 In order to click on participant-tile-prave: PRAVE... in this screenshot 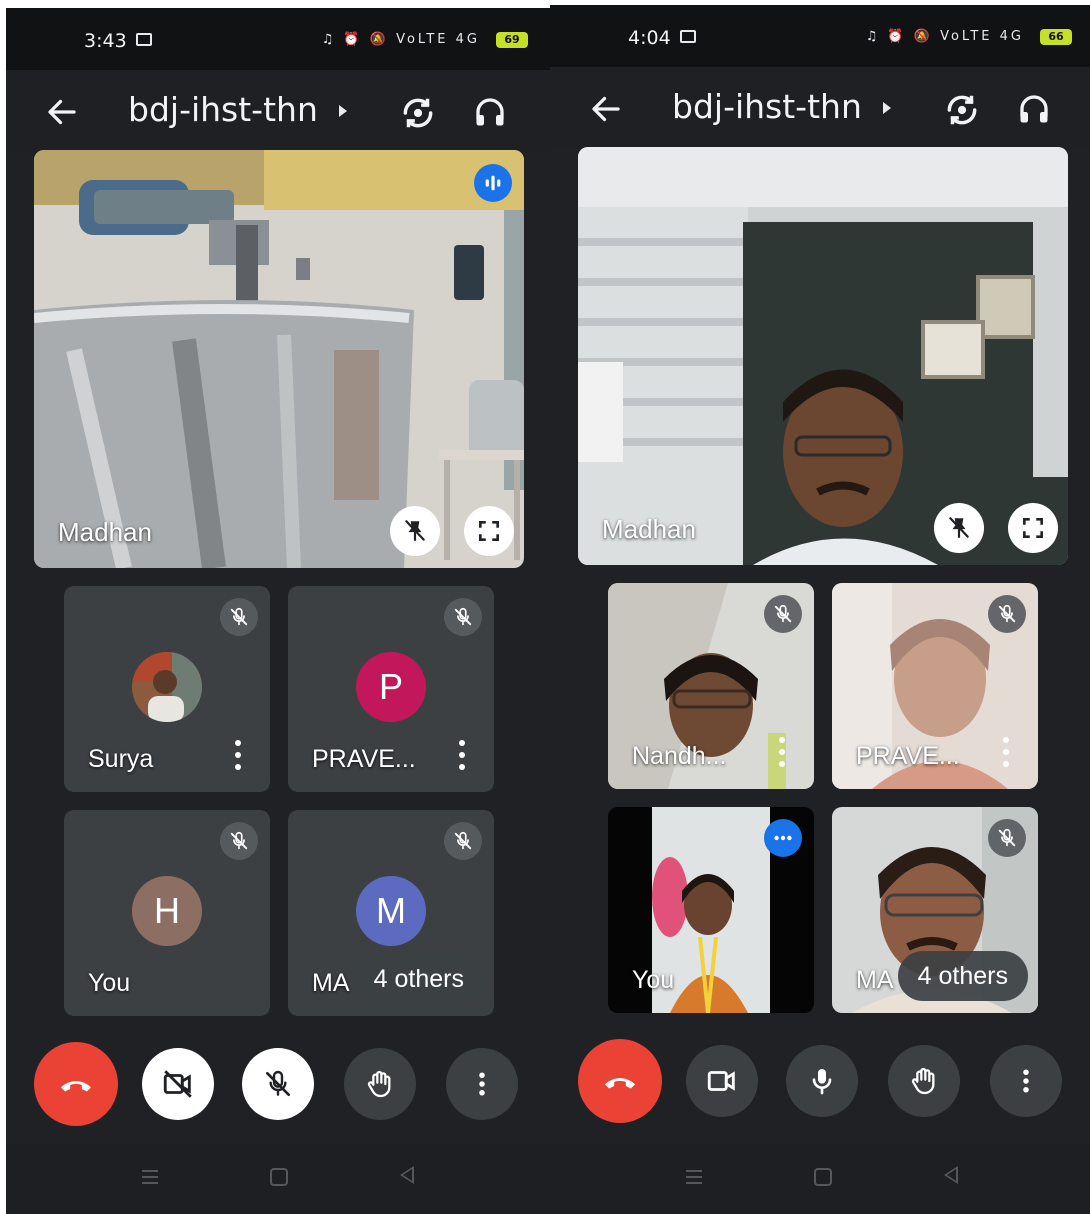, I will do `click(935, 686)`.